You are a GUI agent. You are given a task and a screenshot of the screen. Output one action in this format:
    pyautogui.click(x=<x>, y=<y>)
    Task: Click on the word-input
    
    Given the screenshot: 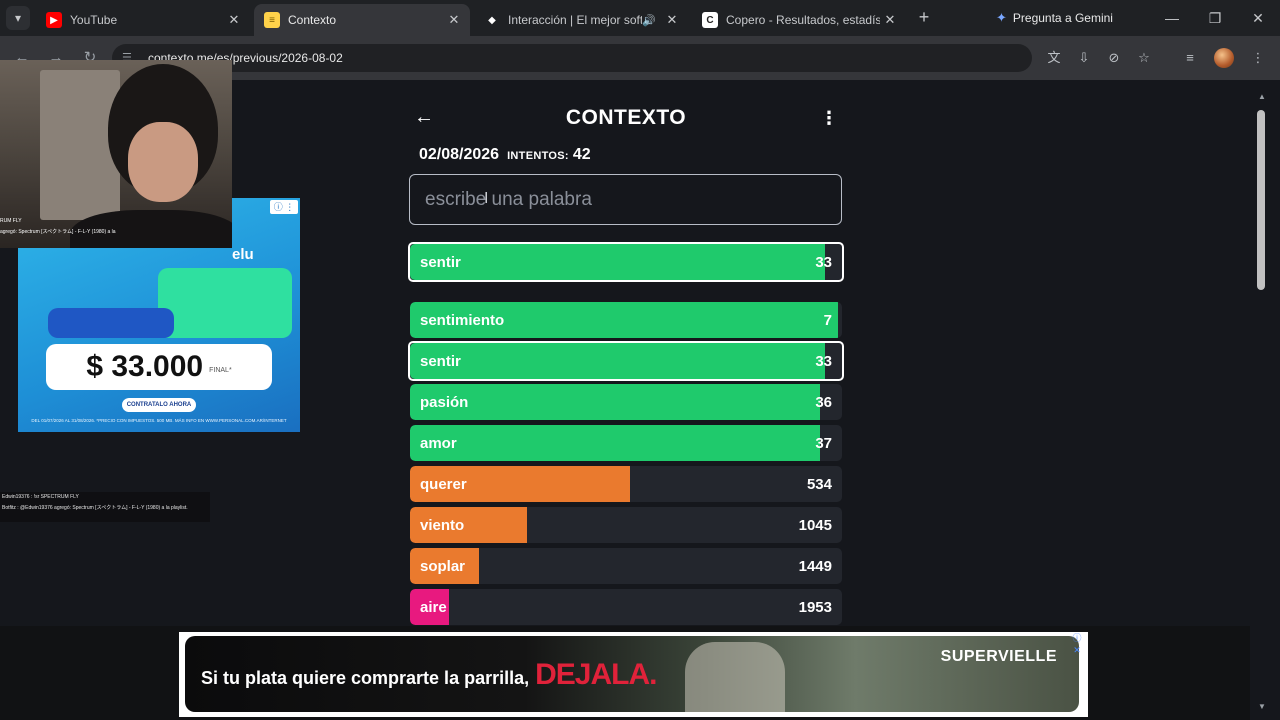 What is the action you would take?
    pyautogui.click(x=625, y=199)
    